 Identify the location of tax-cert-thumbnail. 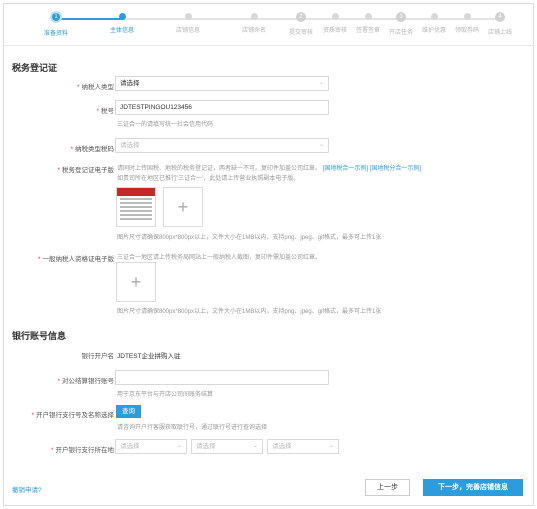
(136, 207).